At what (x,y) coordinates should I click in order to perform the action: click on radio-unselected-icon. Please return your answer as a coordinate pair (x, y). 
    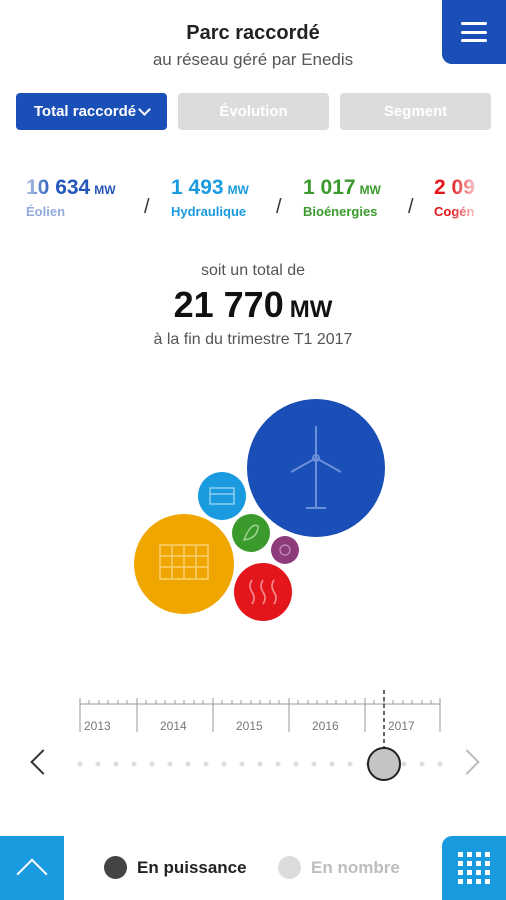
    Looking at the image, I should click on (289, 867).